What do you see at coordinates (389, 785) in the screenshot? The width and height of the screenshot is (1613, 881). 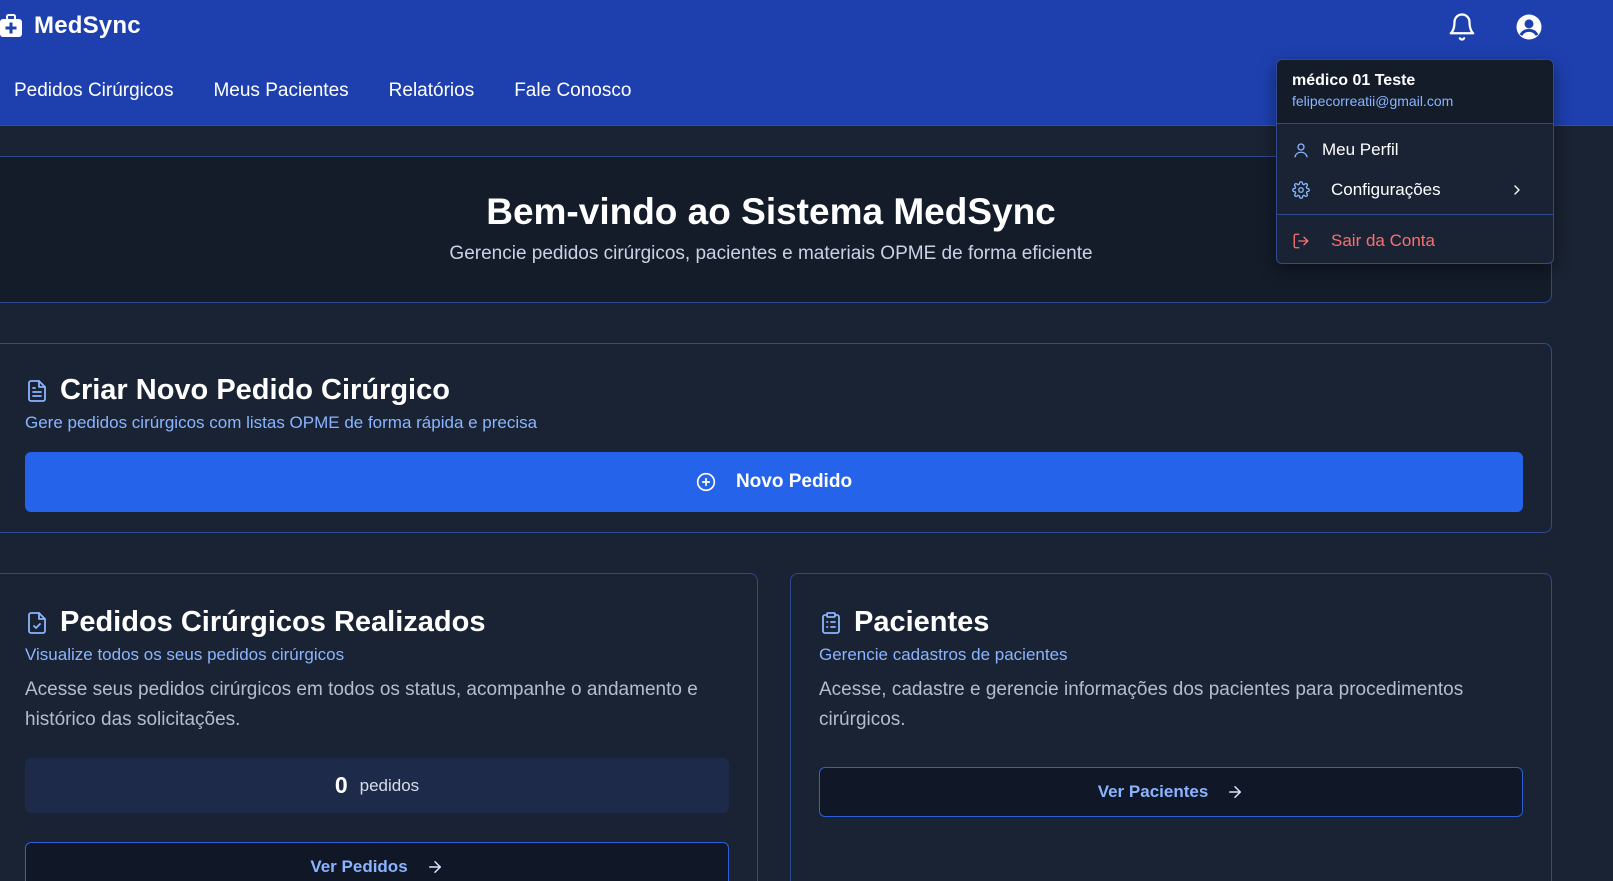 I see `orders-count-unit: pedidos` at bounding box center [389, 785].